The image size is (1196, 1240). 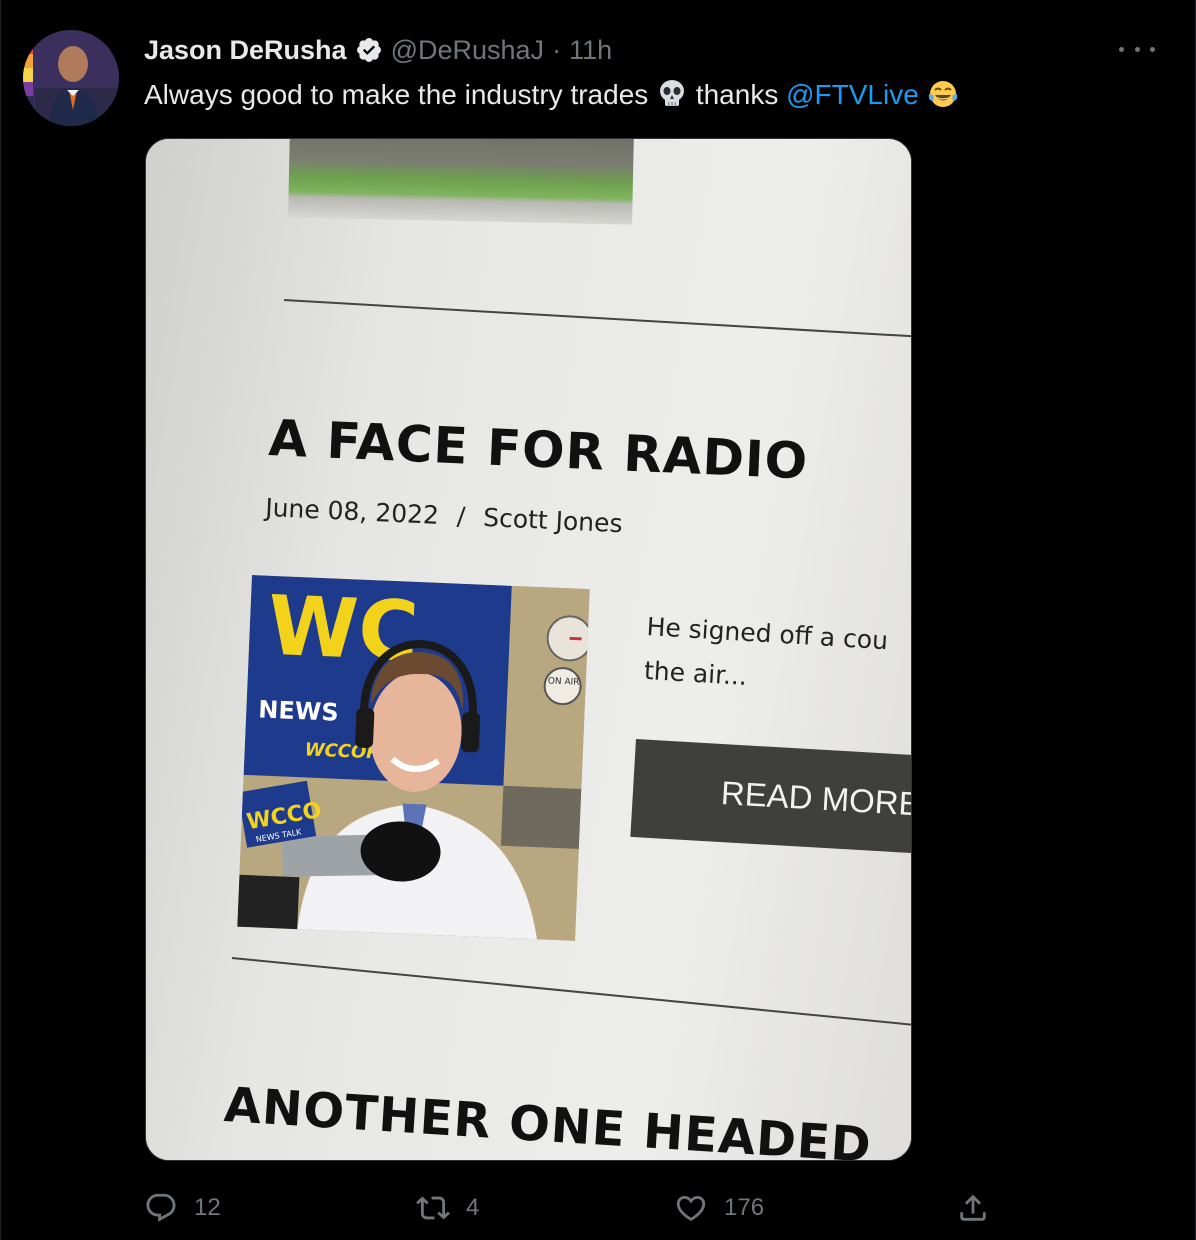 What do you see at coordinates (852, 94) in the screenshot?
I see `mention-link: @FTVLive` at bounding box center [852, 94].